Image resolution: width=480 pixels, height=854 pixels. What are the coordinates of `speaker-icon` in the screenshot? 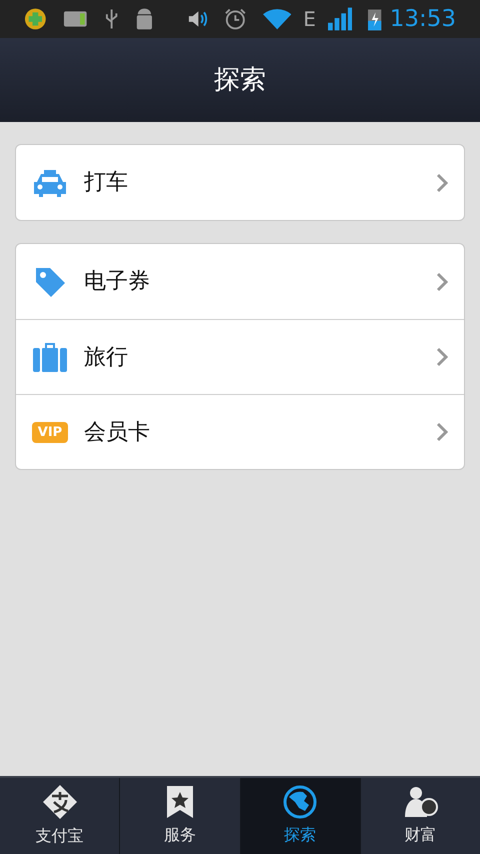 It's located at (197, 19).